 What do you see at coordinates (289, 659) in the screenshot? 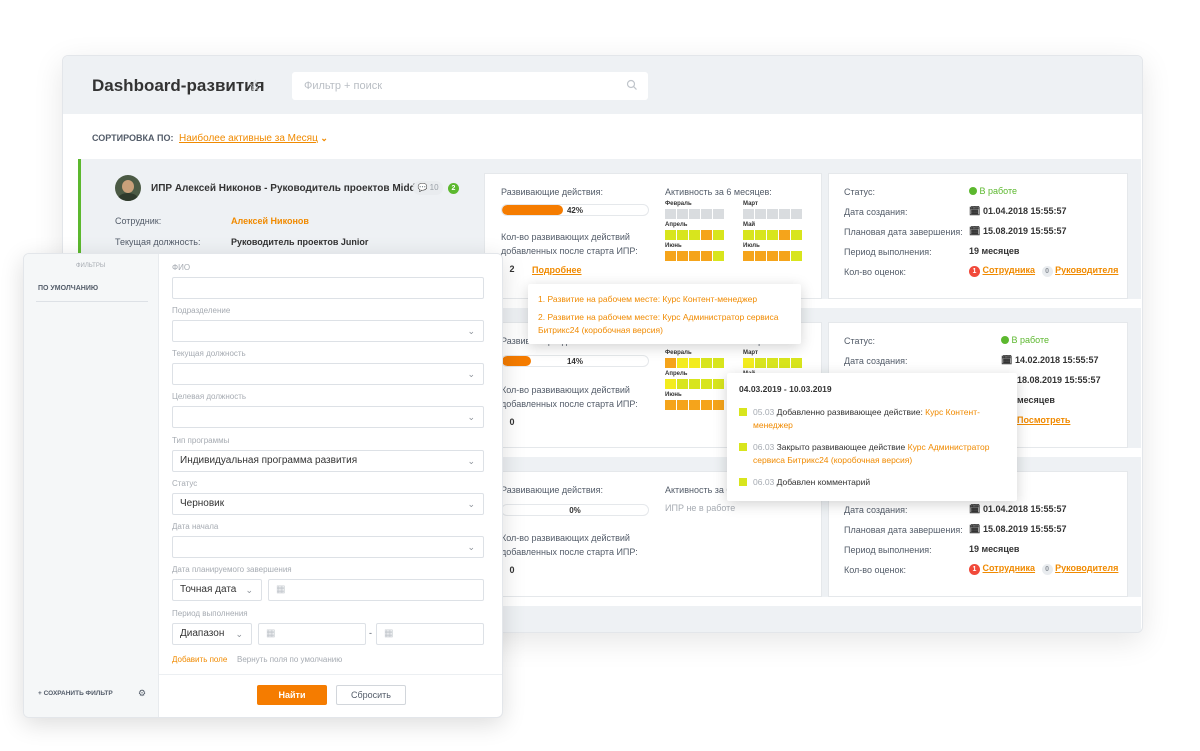
I see `reset-fields-link: Вернуть поля по умолчанию` at bounding box center [289, 659].